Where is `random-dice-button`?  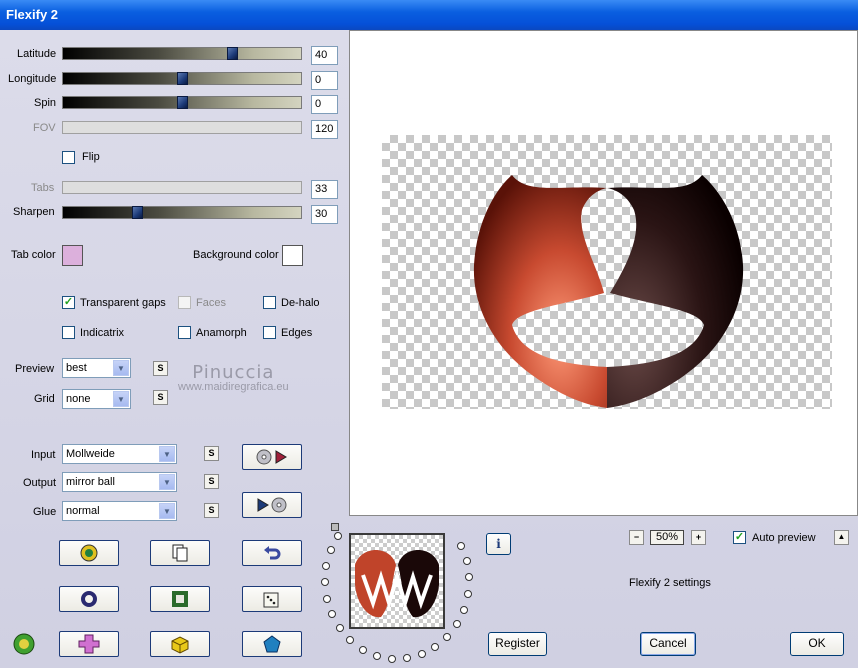 random-dice-button is located at coordinates (272, 599).